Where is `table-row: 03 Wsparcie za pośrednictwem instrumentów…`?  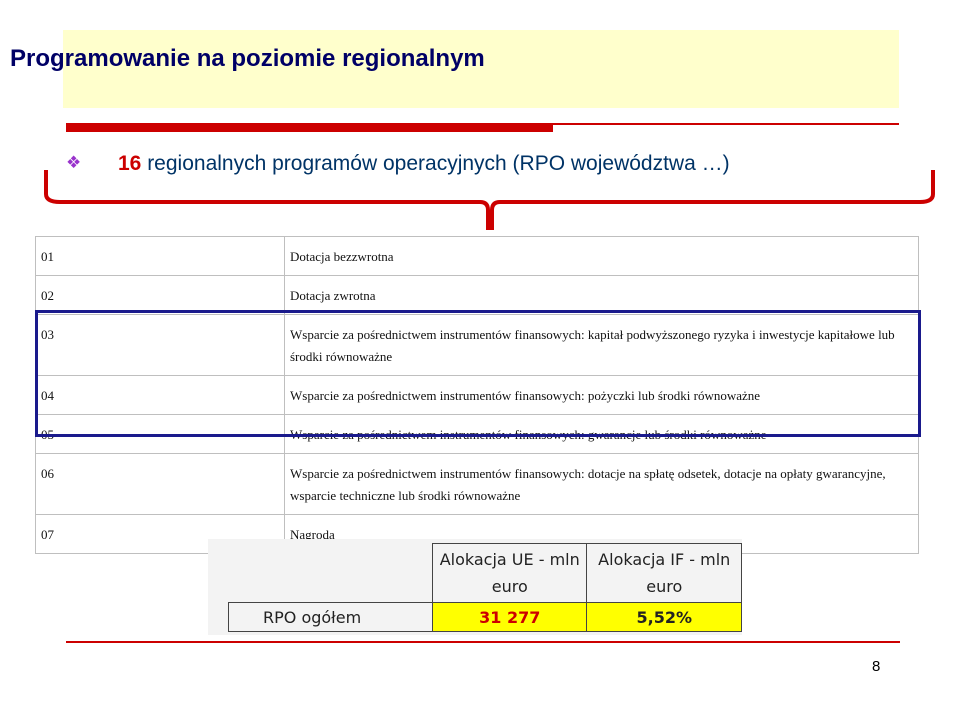 table-row: 03 Wsparcie za pośrednictwem instrumentów… is located at coordinates (477, 345).